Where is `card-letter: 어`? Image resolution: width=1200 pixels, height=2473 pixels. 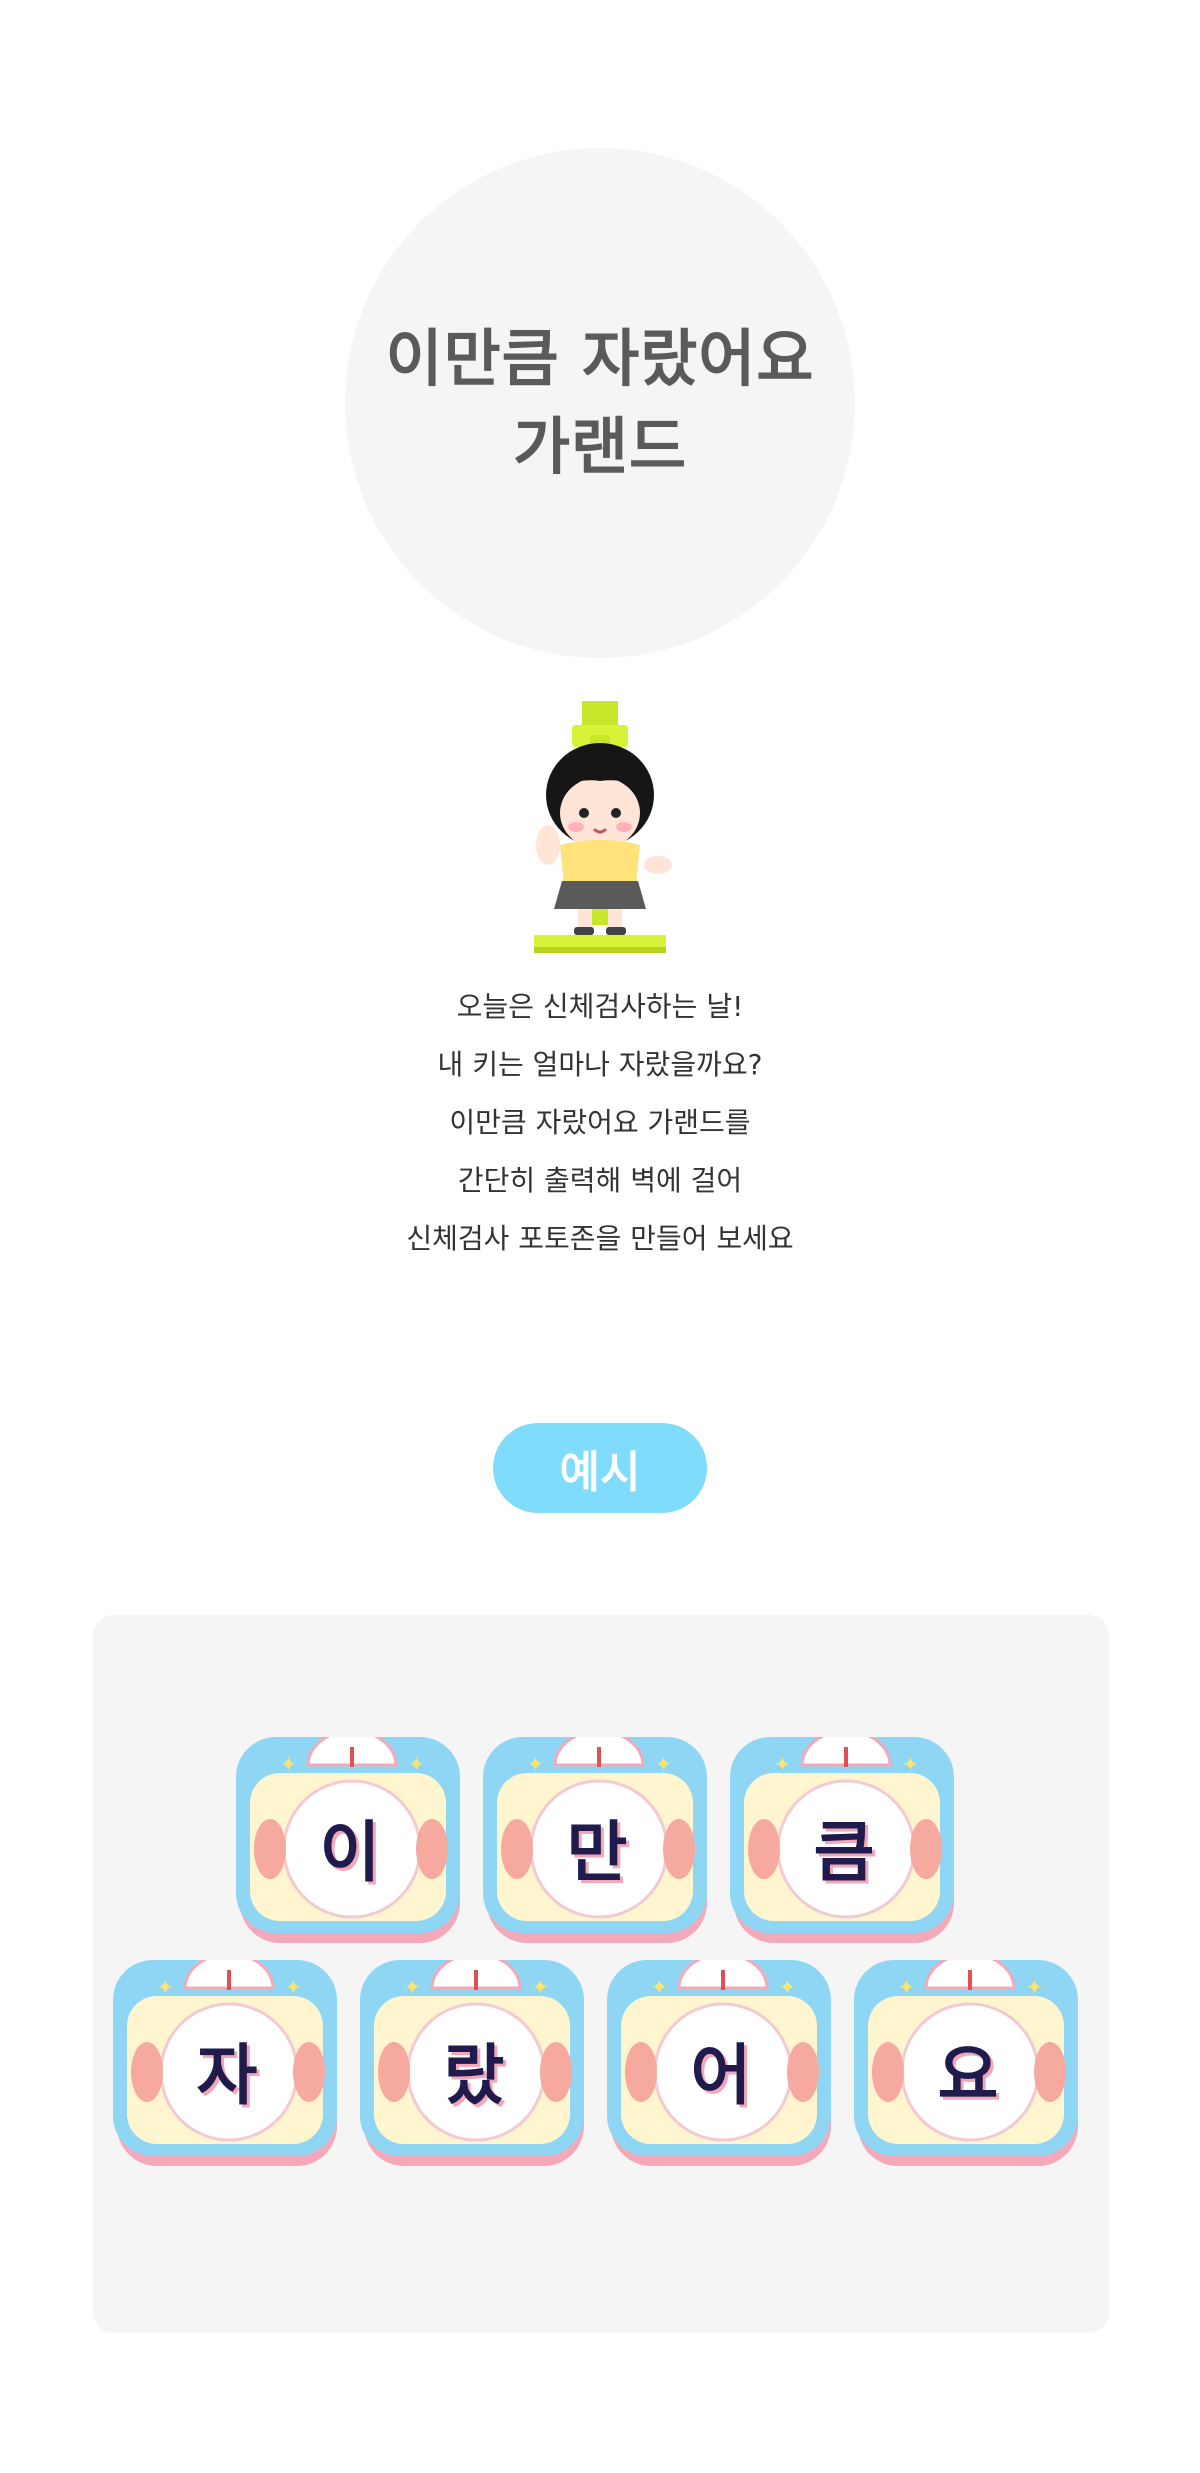 card-letter: 어 is located at coordinates (721, 2075).